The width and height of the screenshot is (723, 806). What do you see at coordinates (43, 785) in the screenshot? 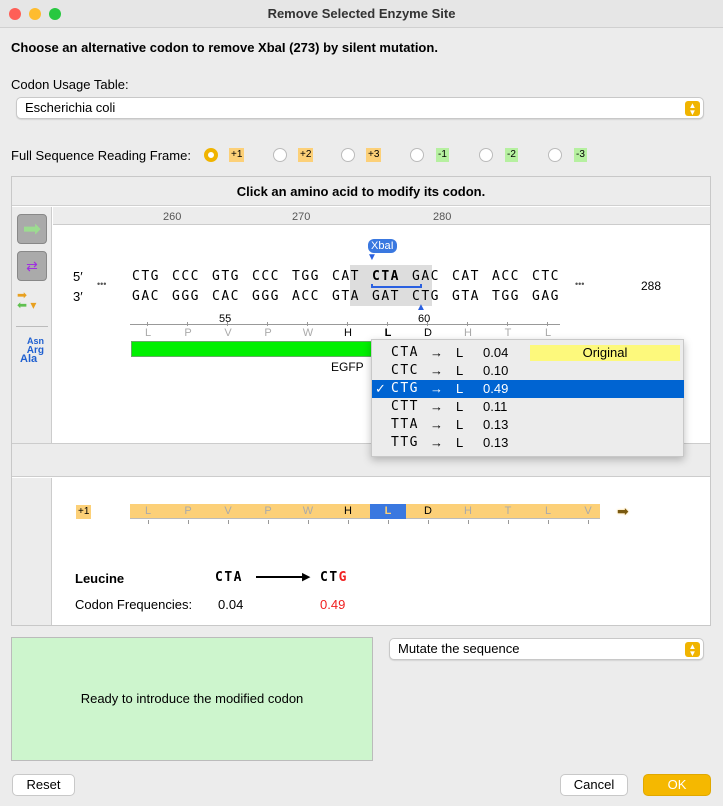
I see `reset-button: Reset` at bounding box center [43, 785].